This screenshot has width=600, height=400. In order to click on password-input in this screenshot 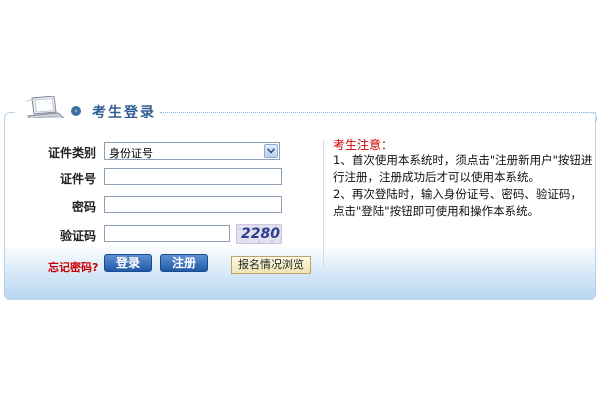, I will do `click(193, 204)`.